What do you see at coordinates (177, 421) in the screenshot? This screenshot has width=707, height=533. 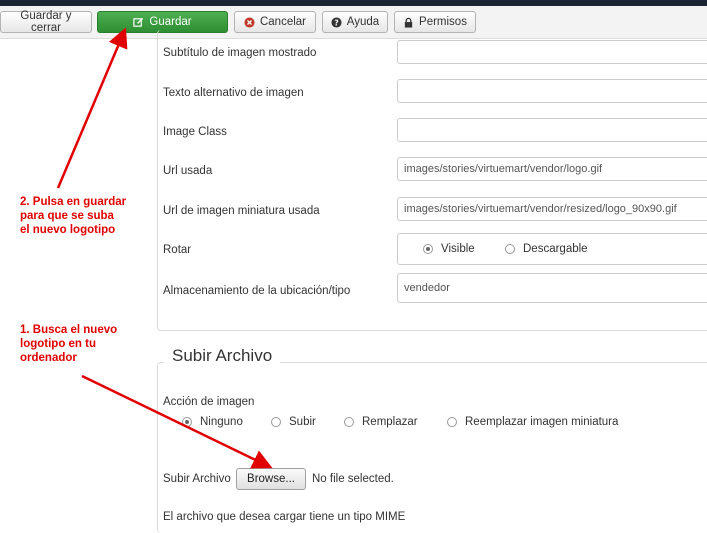 I see `arrow-to-browse` at bounding box center [177, 421].